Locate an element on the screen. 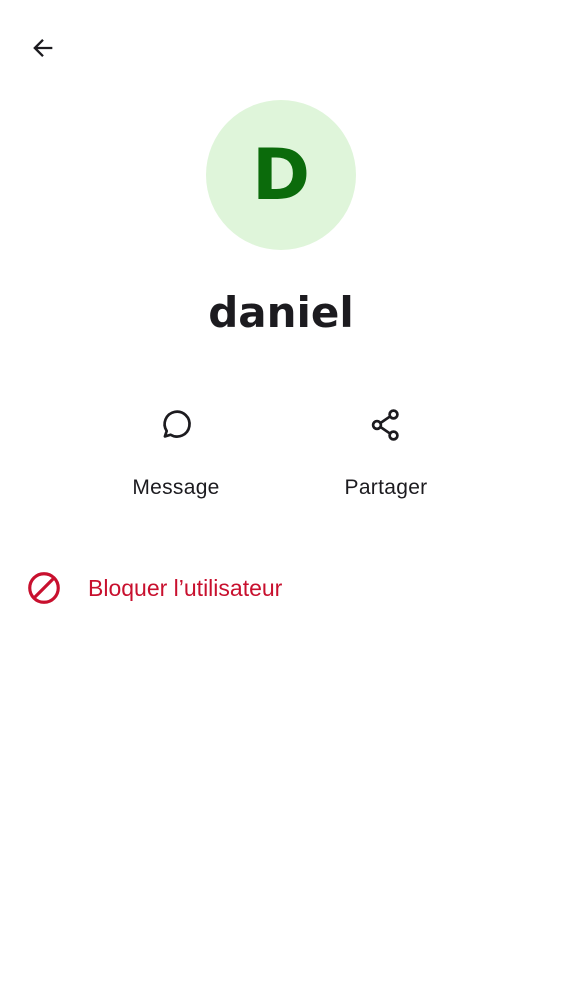 The height and width of the screenshot is (1000, 562). back-button is located at coordinates (43, 50).